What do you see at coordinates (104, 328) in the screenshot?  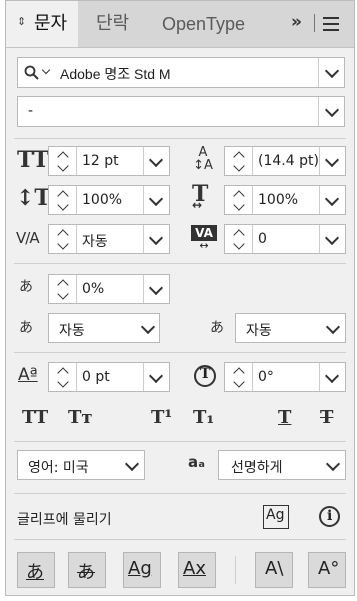 I see `aki-left-select: 자동` at bounding box center [104, 328].